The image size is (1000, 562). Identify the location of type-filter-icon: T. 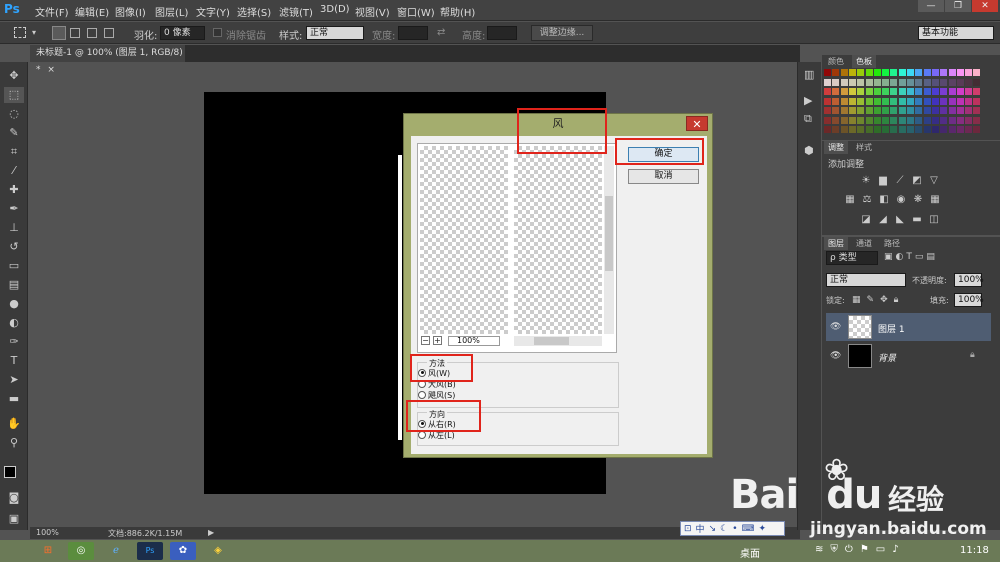
(909, 257).